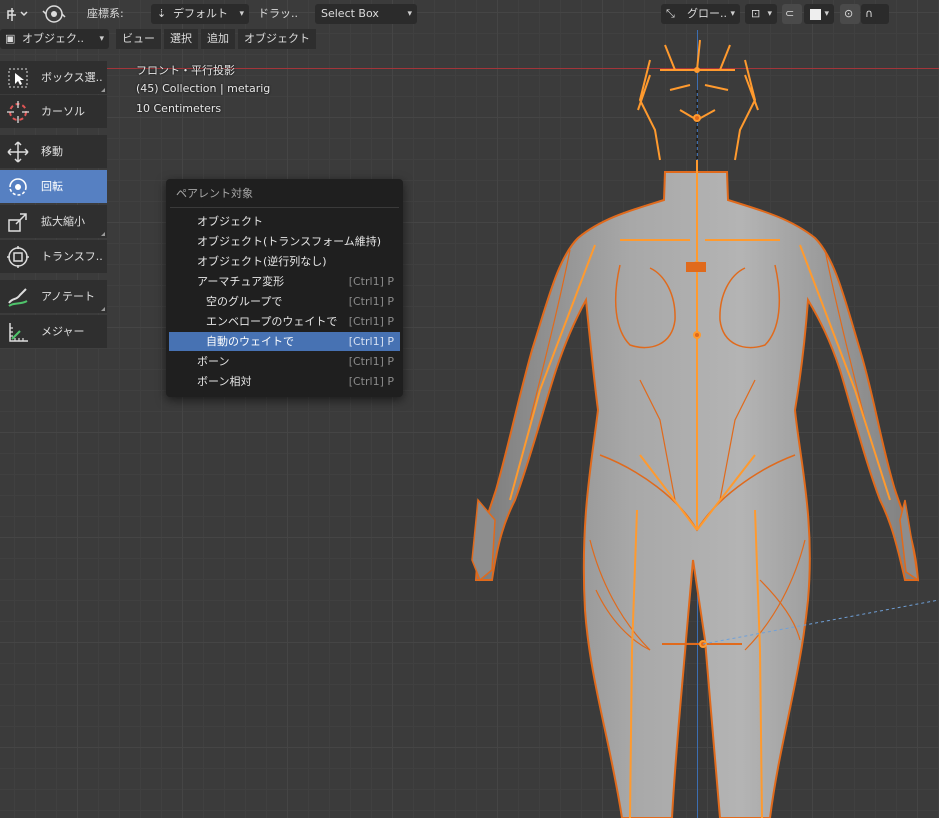  I want to click on snap-icon: ⊂, so click(792, 14).